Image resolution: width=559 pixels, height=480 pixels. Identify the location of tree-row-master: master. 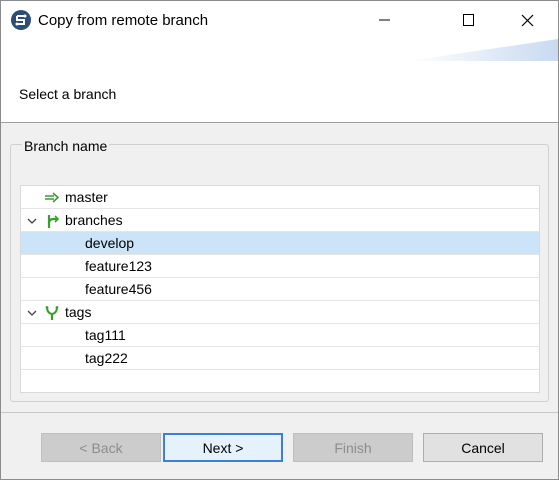
(280, 197).